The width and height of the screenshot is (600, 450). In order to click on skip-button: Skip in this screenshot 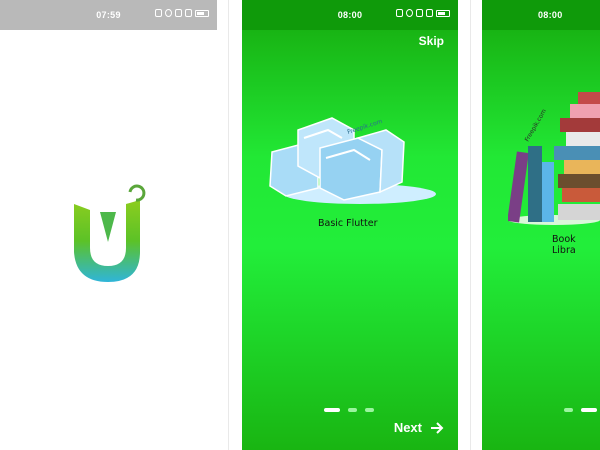, I will do `click(431, 41)`.